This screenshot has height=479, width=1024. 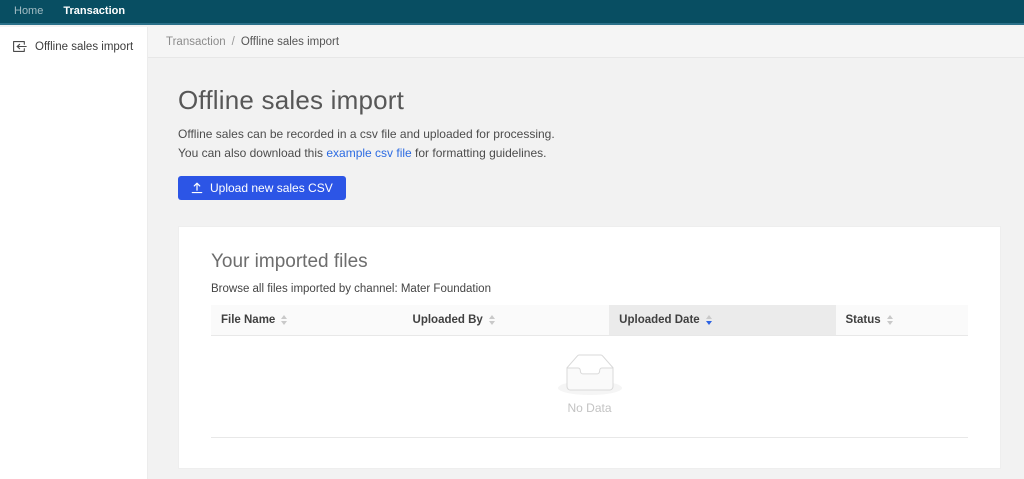 What do you see at coordinates (28, 11) in the screenshot?
I see `nav-item-home: Home` at bounding box center [28, 11].